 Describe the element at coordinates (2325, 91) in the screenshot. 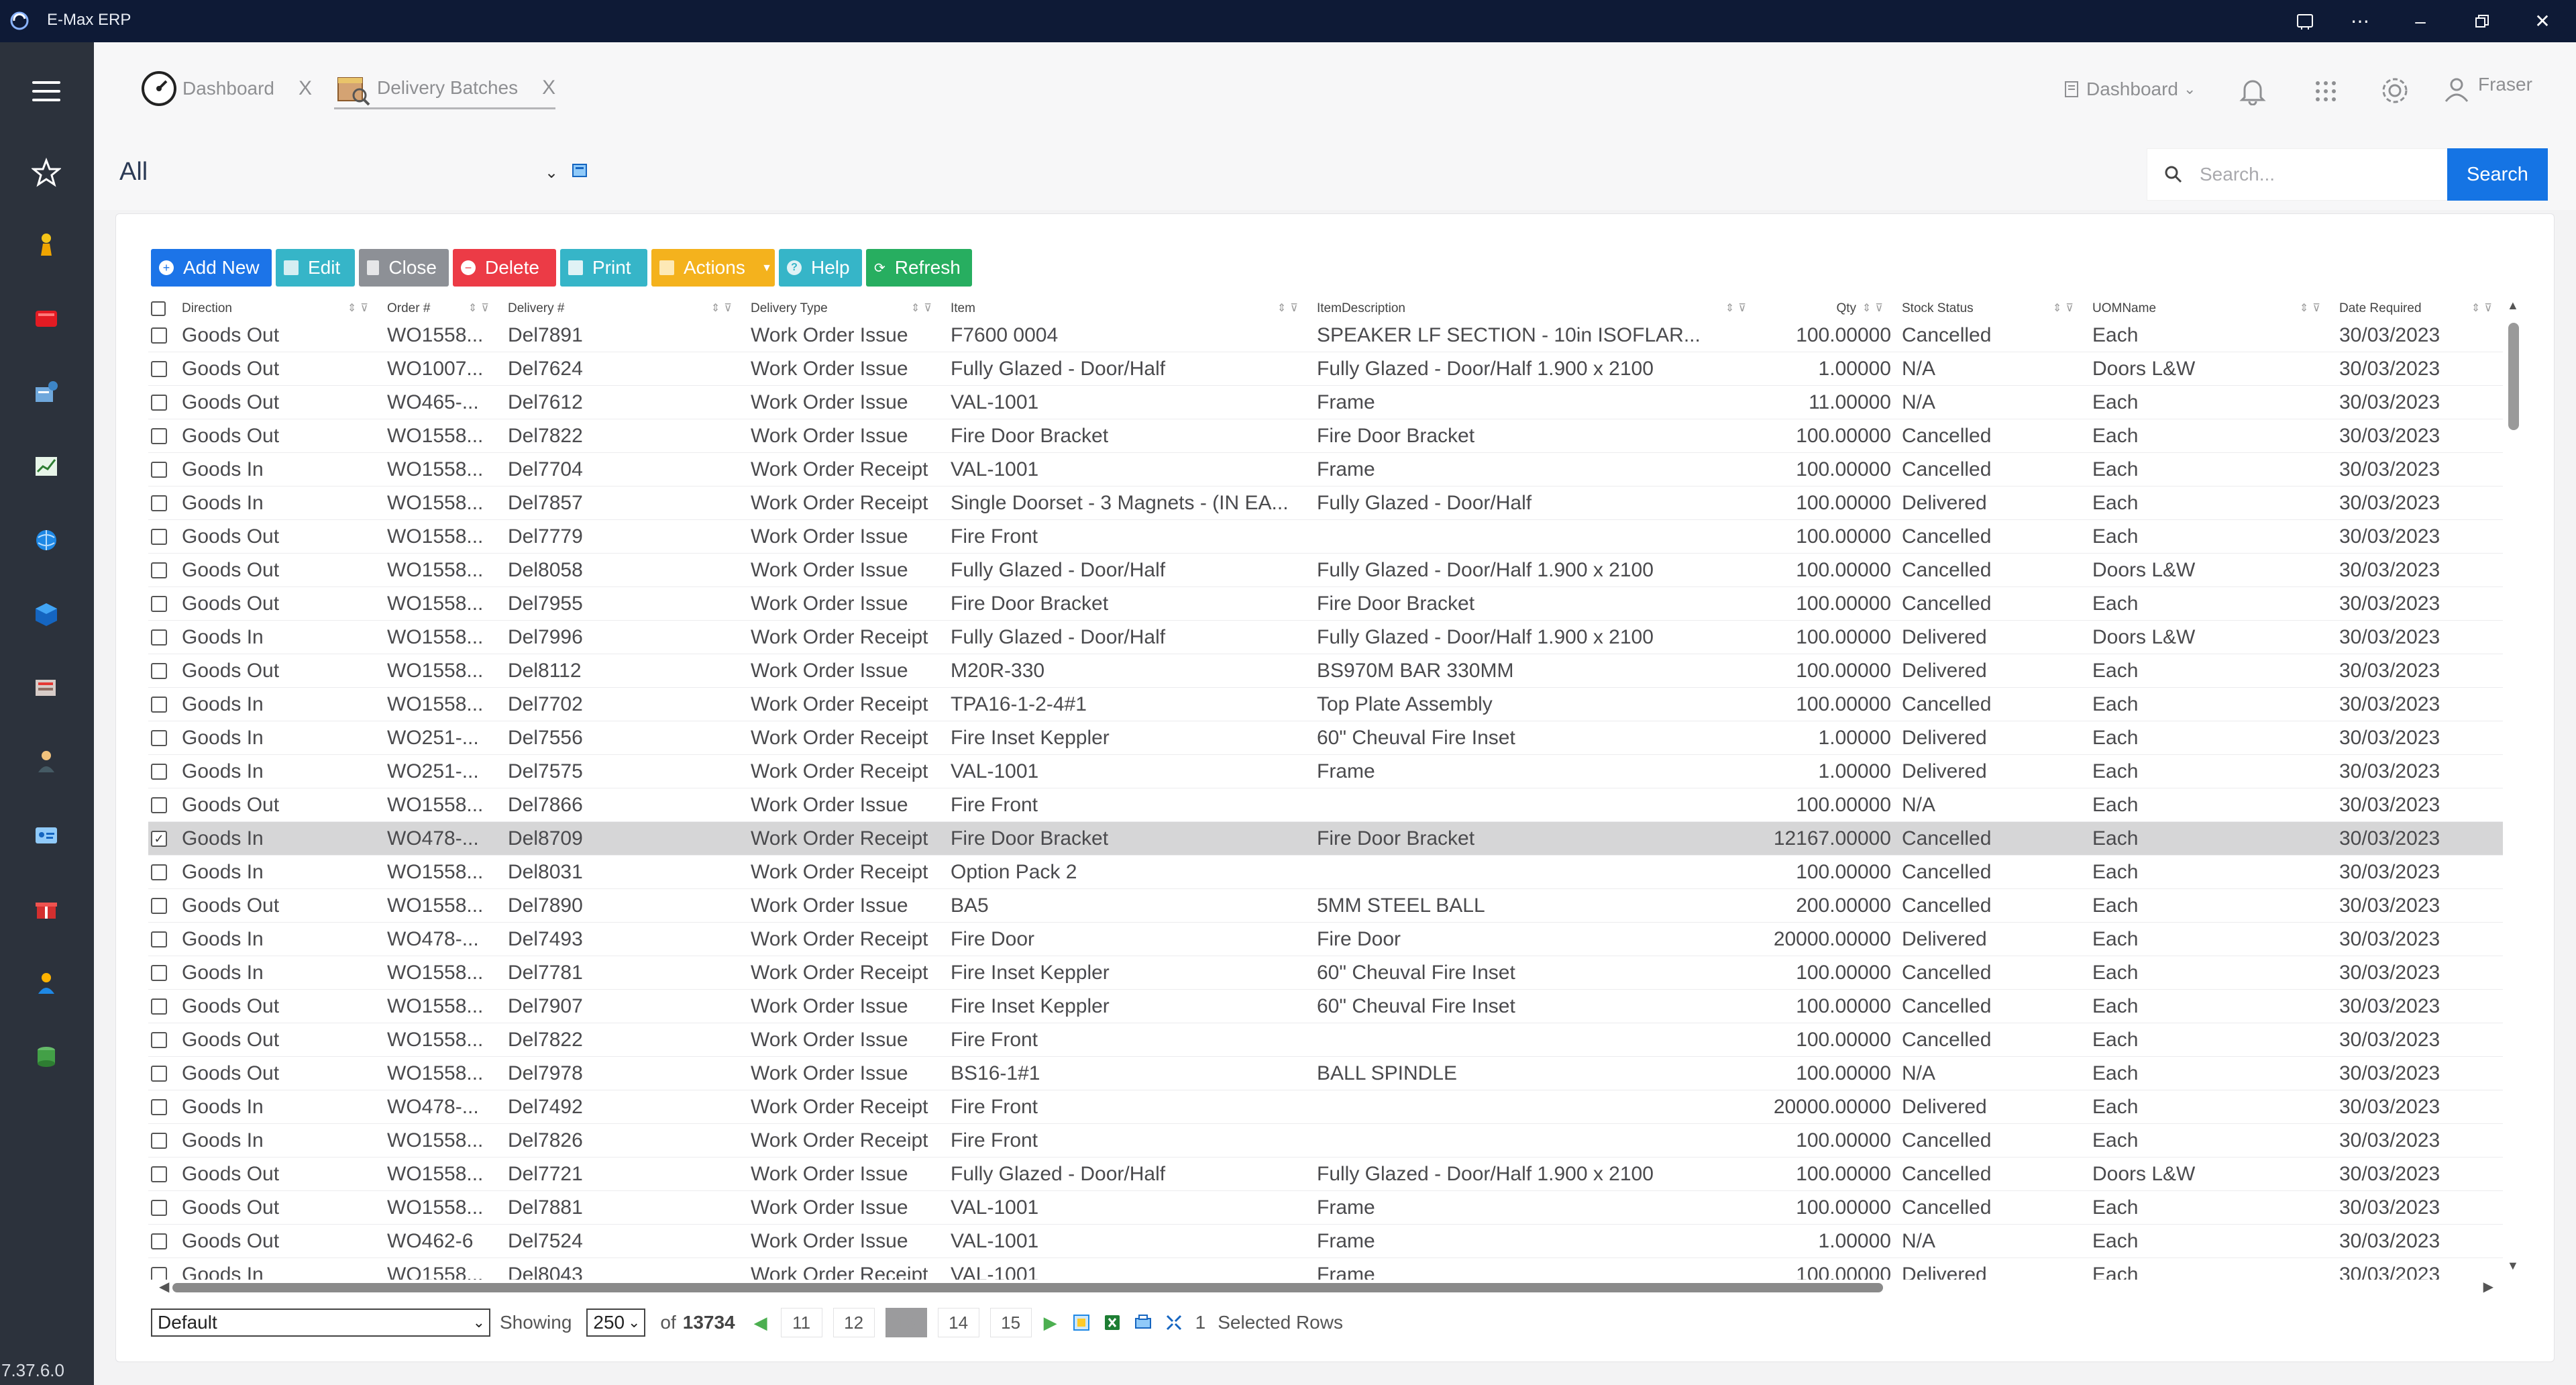

I see `apps-grid-icon` at that location.